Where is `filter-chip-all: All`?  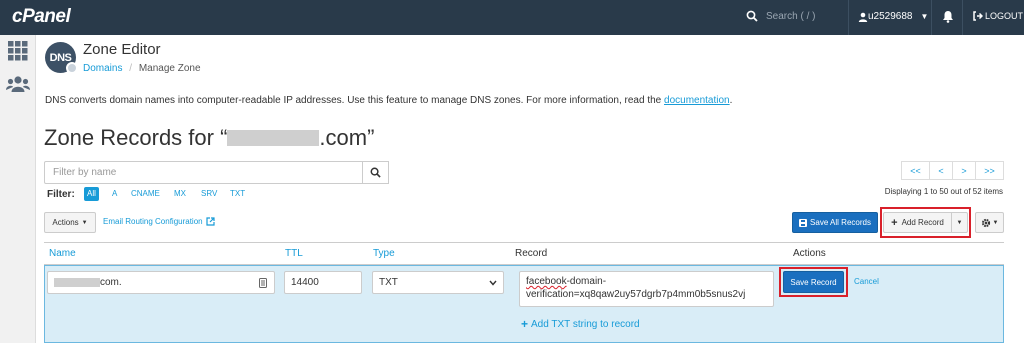
filter-chip-all: All is located at coordinates (91, 194).